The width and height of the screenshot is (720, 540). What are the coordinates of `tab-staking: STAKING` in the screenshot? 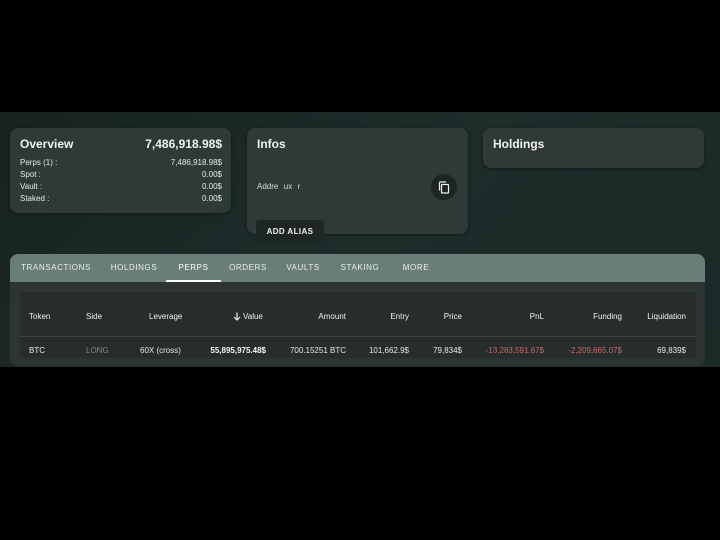 It's located at (360, 268).